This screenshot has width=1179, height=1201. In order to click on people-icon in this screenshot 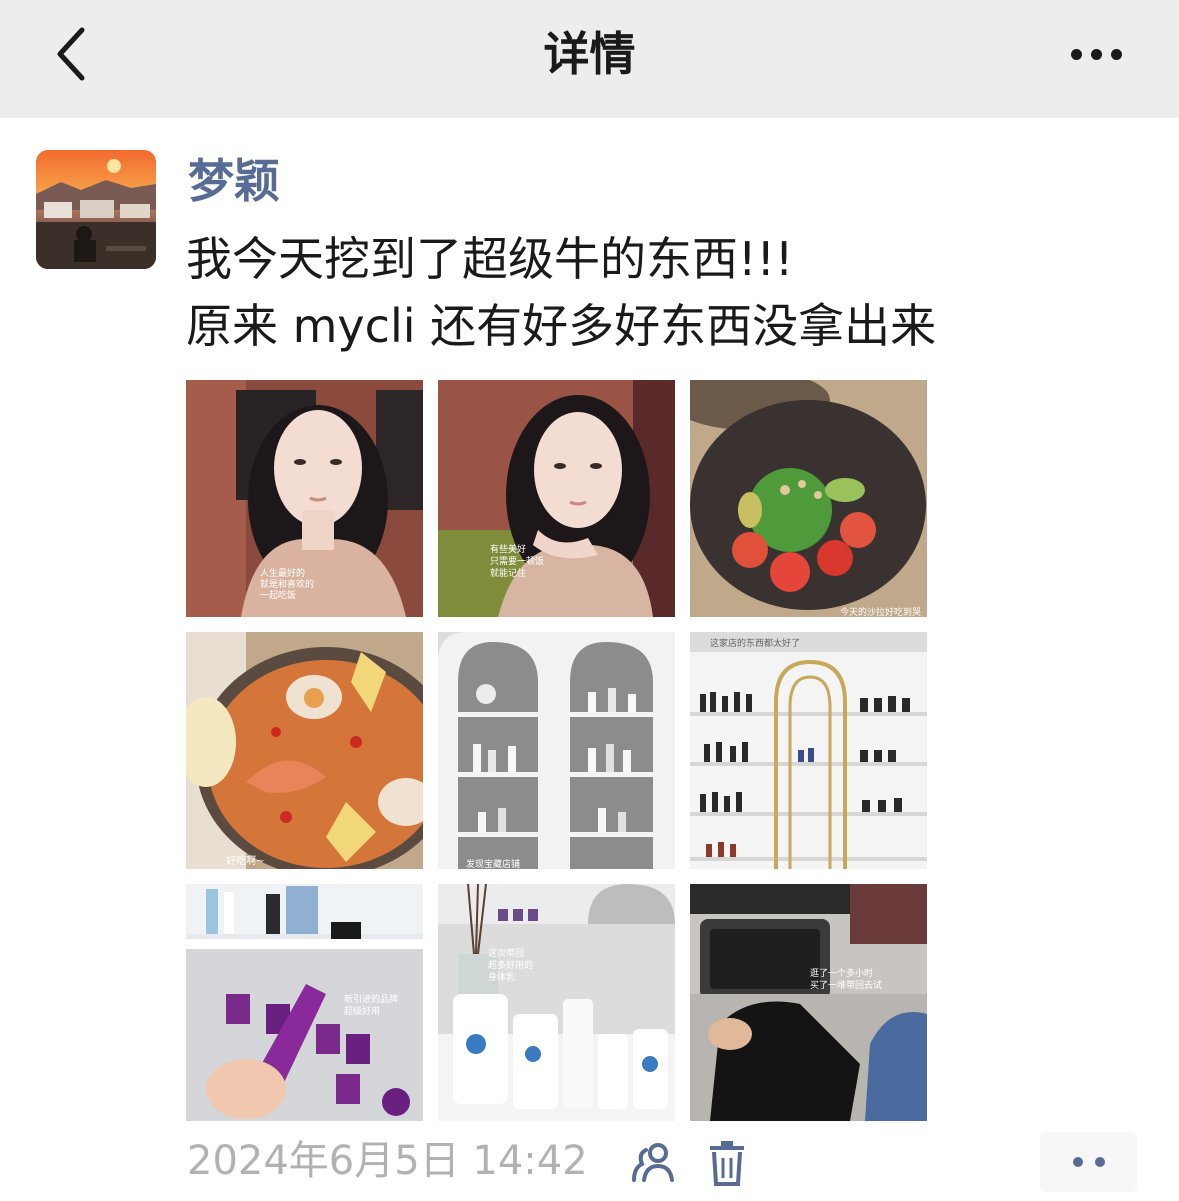, I will do `click(655, 1163)`.